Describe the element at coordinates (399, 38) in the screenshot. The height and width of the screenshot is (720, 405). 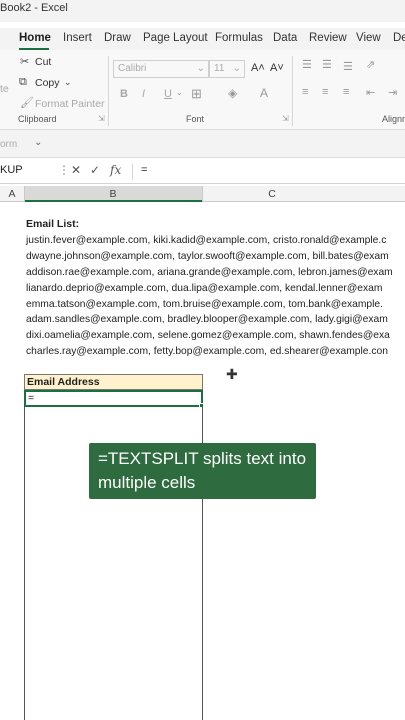
I see `tab-developer: De` at that location.